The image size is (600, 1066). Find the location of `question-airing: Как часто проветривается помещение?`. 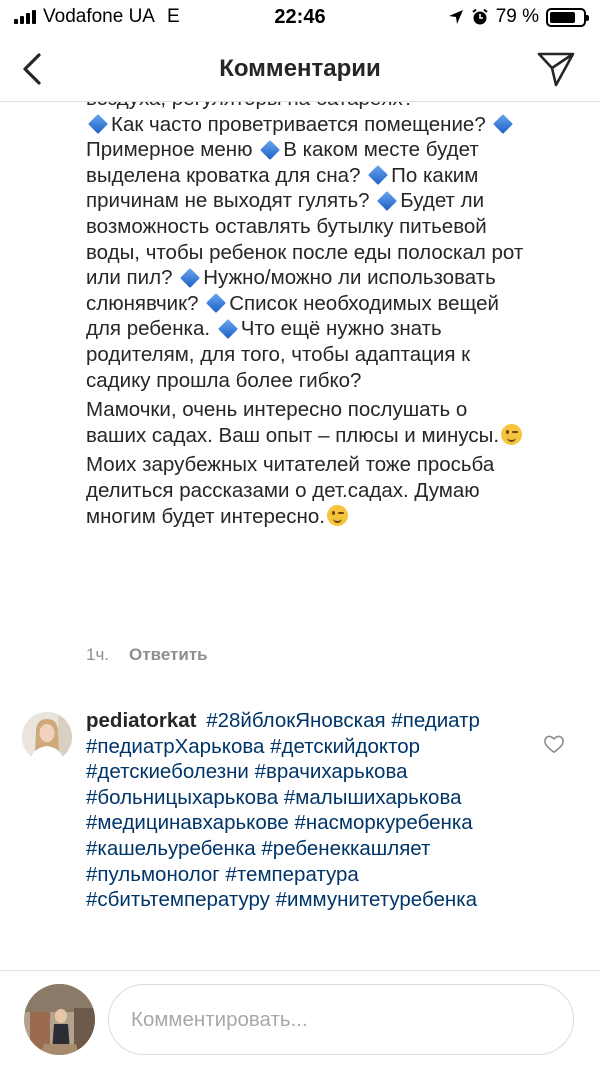

question-airing: Как часто проветривается помещение? is located at coordinates (298, 124).